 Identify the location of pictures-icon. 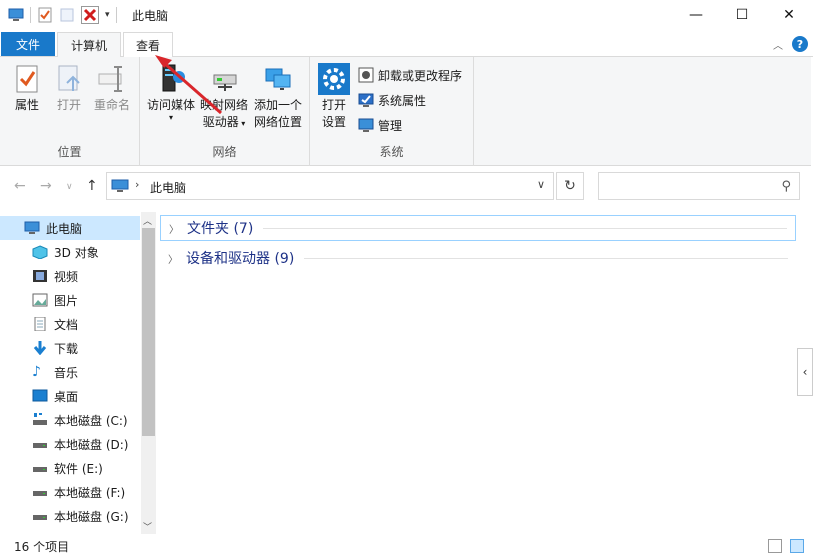
(40, 300).